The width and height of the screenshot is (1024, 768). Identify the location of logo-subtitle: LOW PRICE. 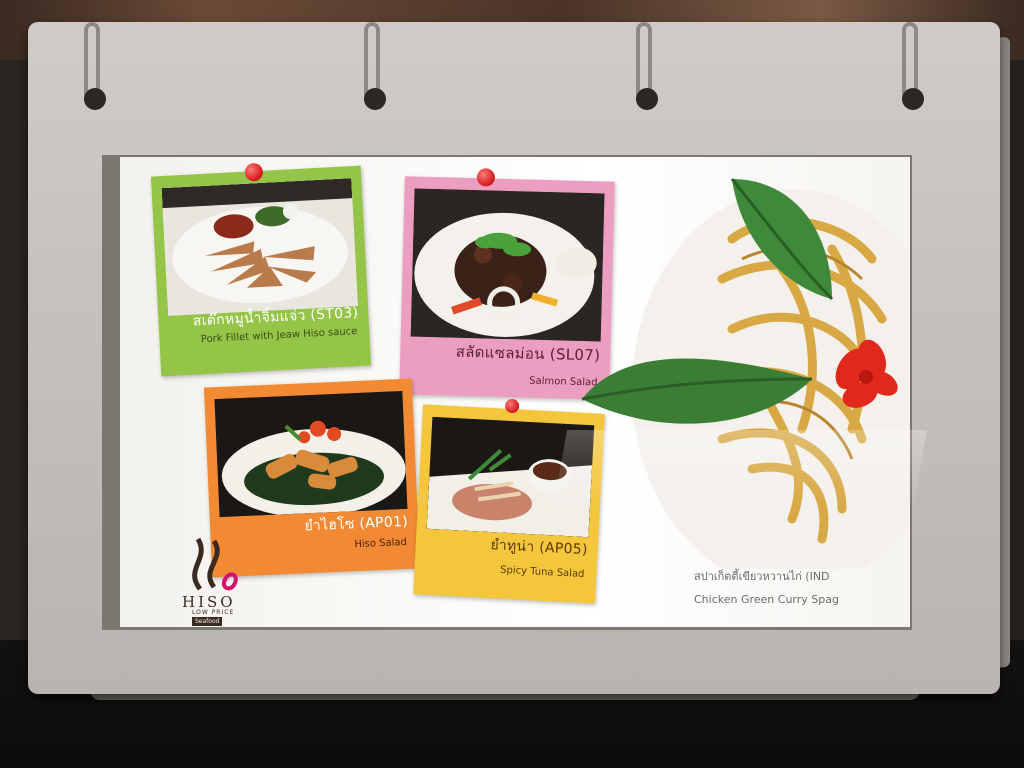
(213, 612).